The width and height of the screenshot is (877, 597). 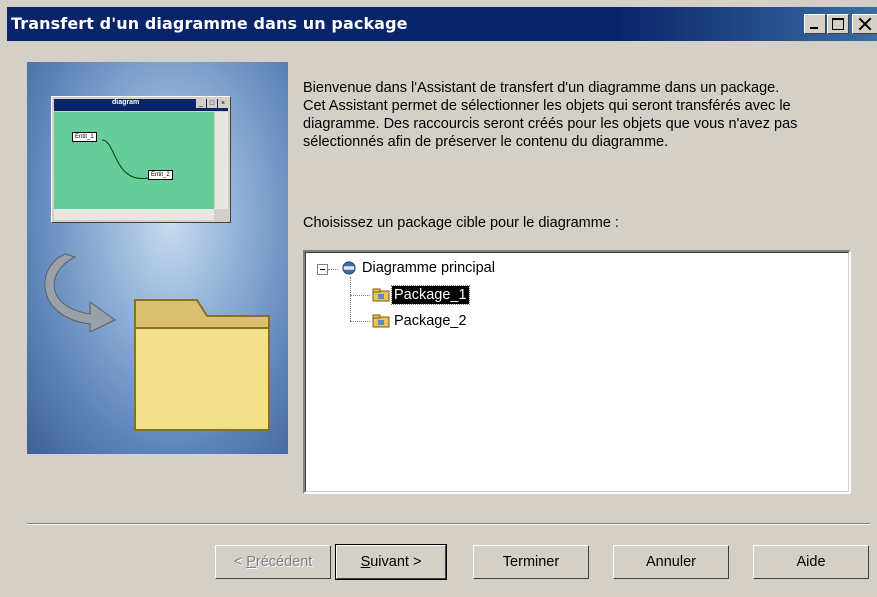 What do you see at coordinates (430, 321) in the screenshot?
I see `tree-item-package-2: Package_2` at bounding box center [430, 321].